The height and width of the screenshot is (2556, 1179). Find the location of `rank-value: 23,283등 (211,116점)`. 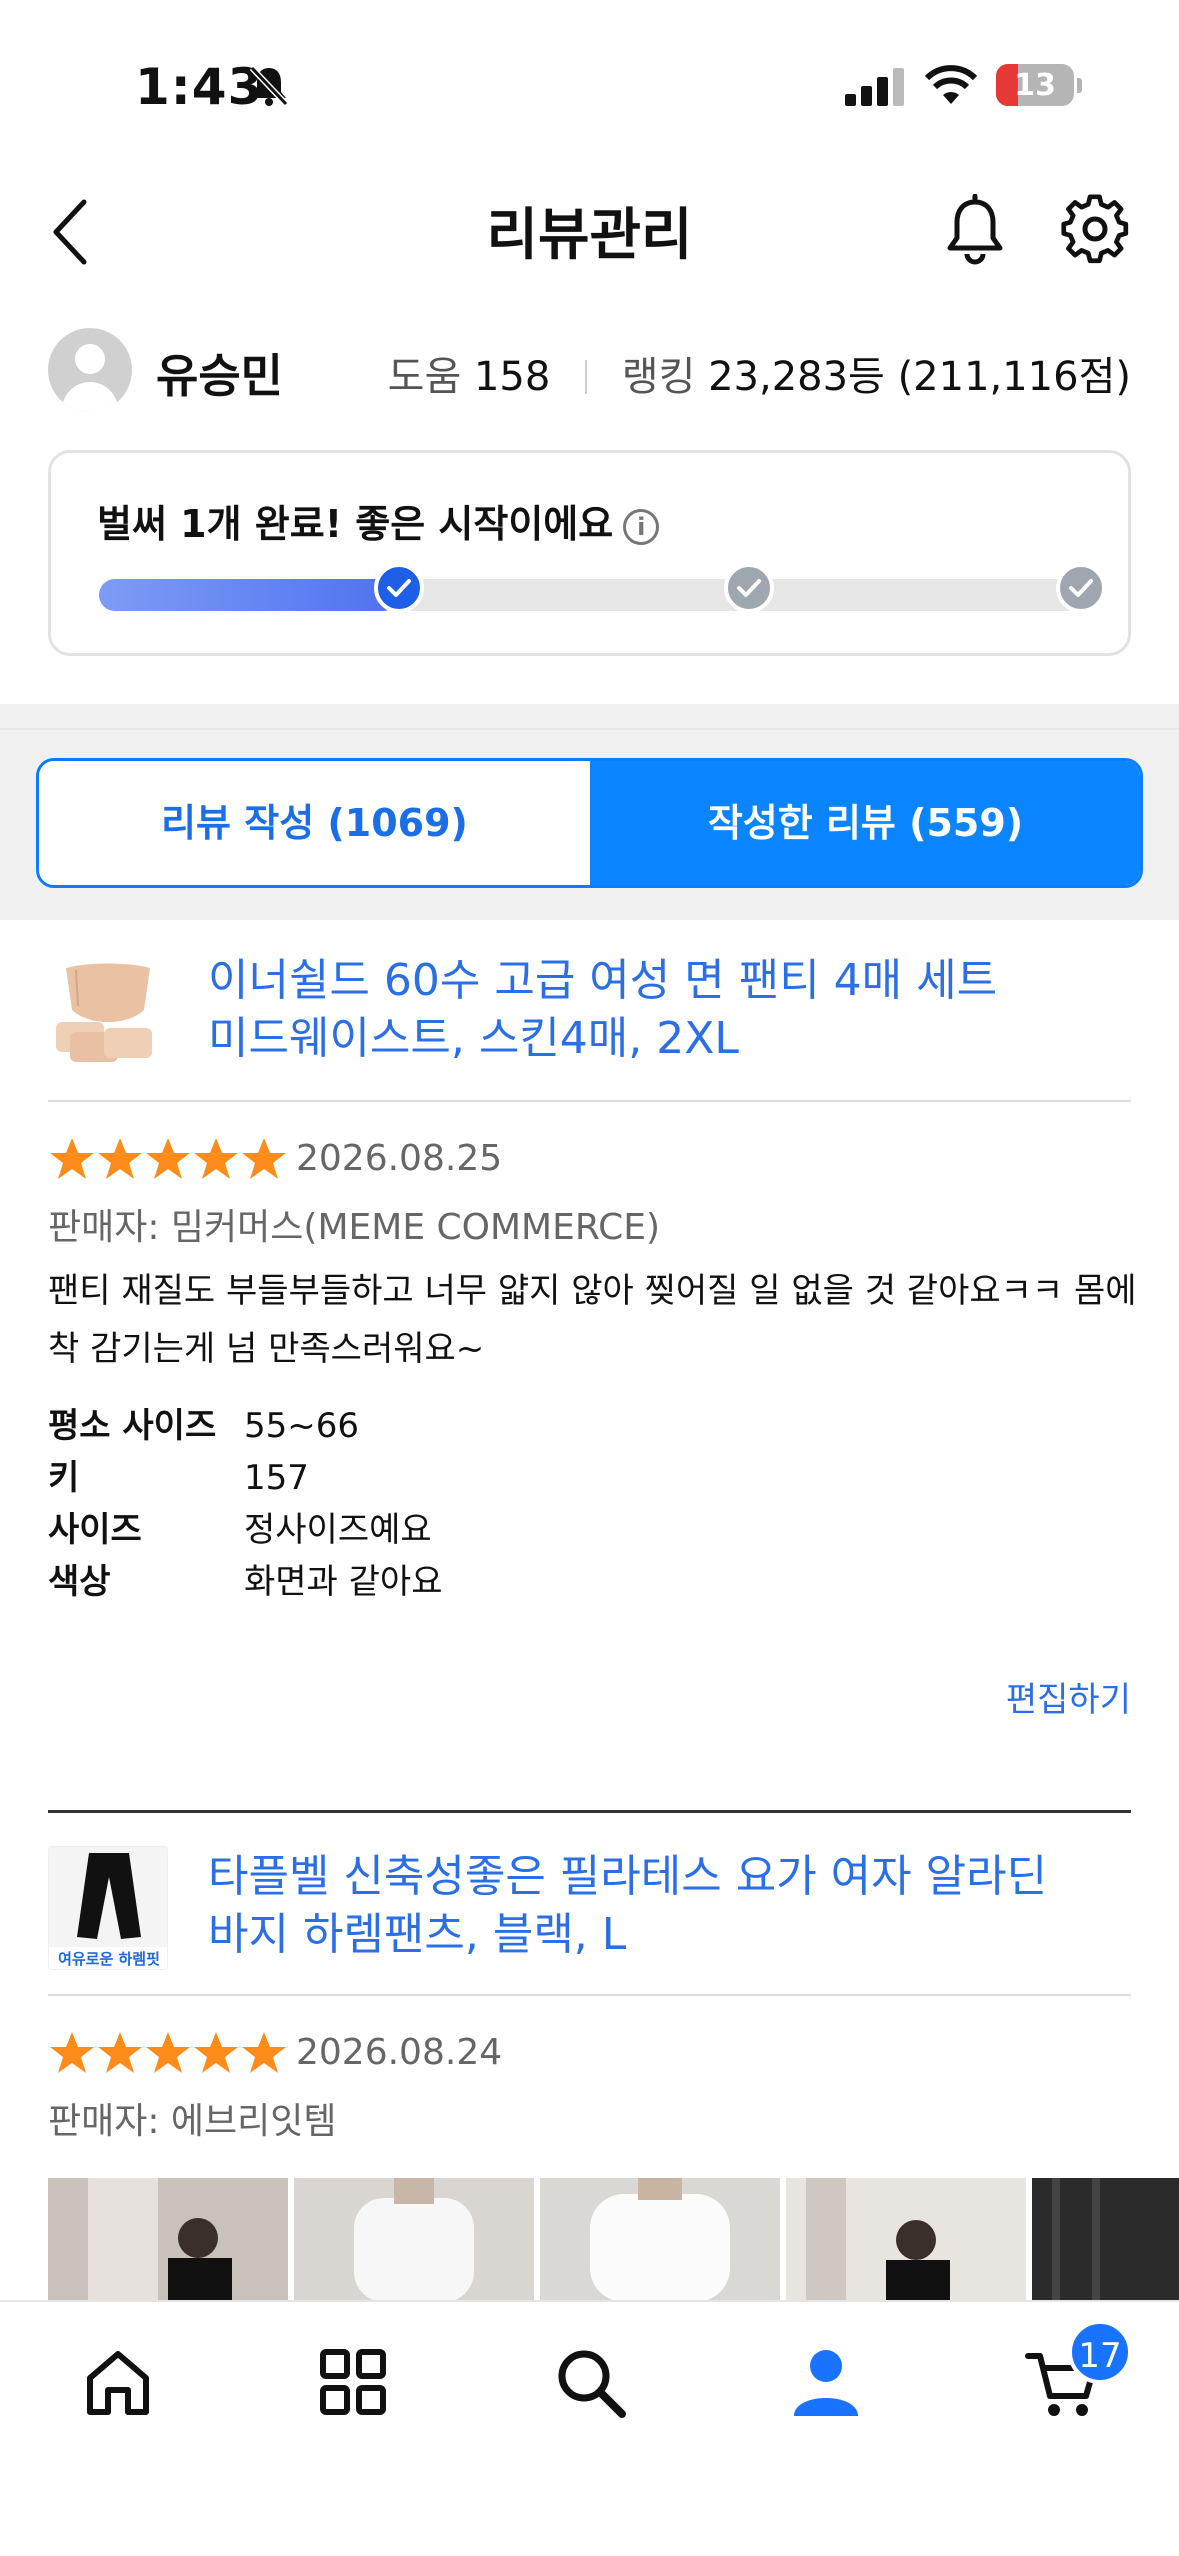

rank-value: 23,283등 (211,116점) is located at coordinates (919, 377).